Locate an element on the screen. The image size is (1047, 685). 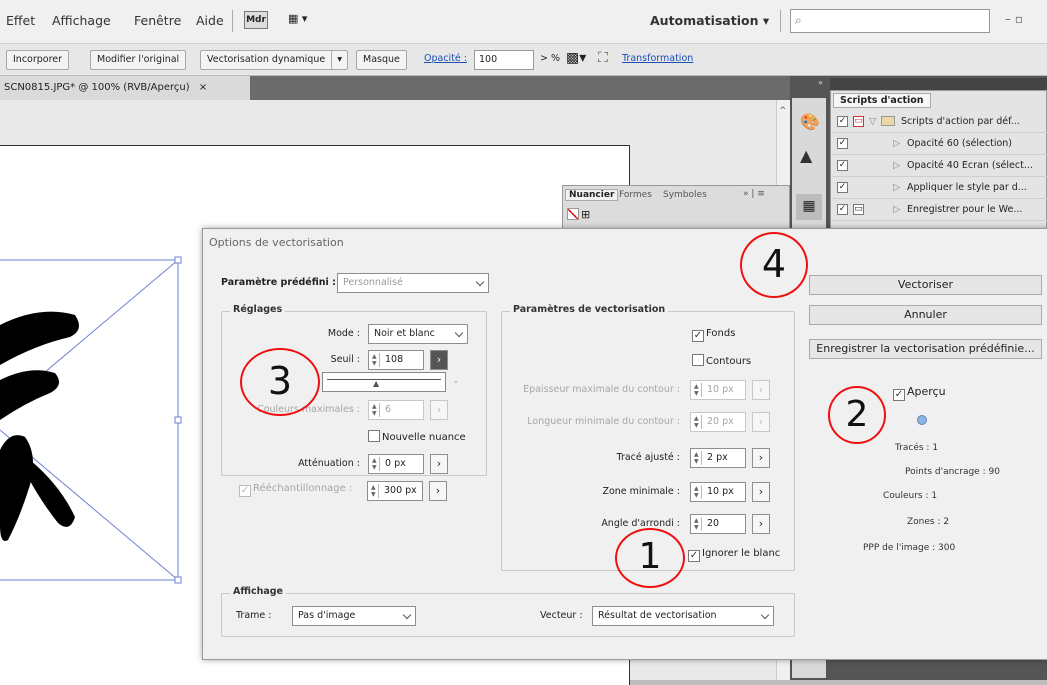
max-stroke-slider-toggle: › is located at coordinates (761, 390).